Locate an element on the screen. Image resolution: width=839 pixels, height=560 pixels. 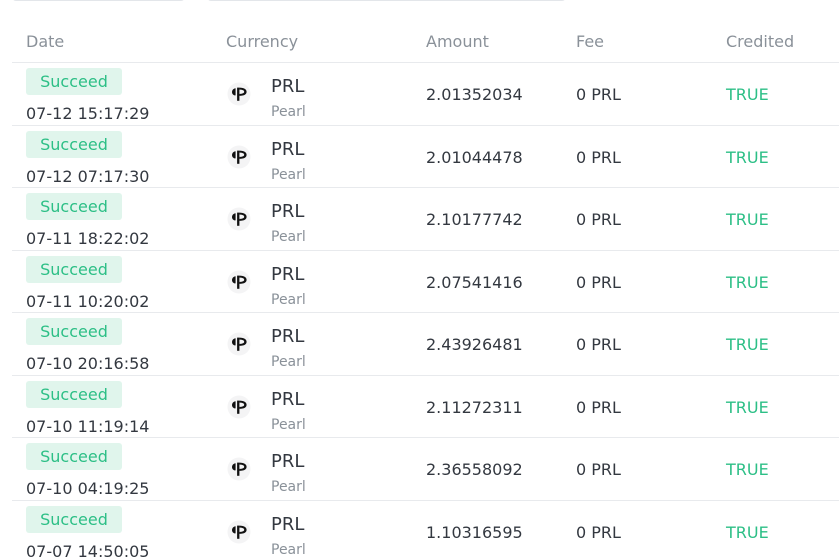
amount-cell: 2.10177742 is located at coordinates (474, 219).